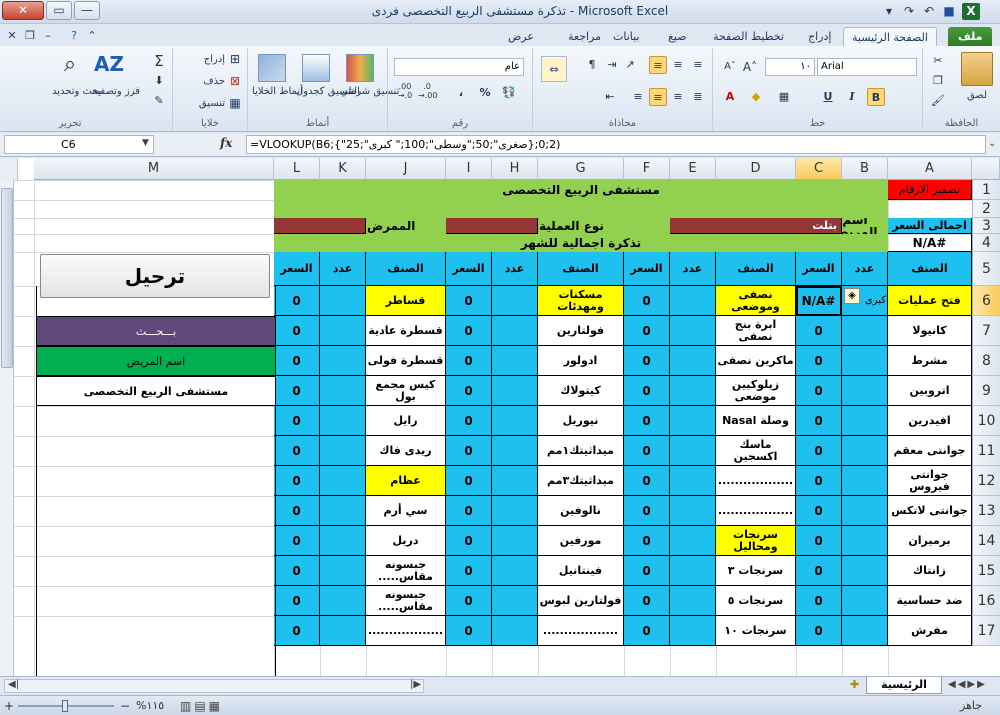 This screenshot has width=1000, height=715. I want to click on row-header-5: 5, so click(986, 269).